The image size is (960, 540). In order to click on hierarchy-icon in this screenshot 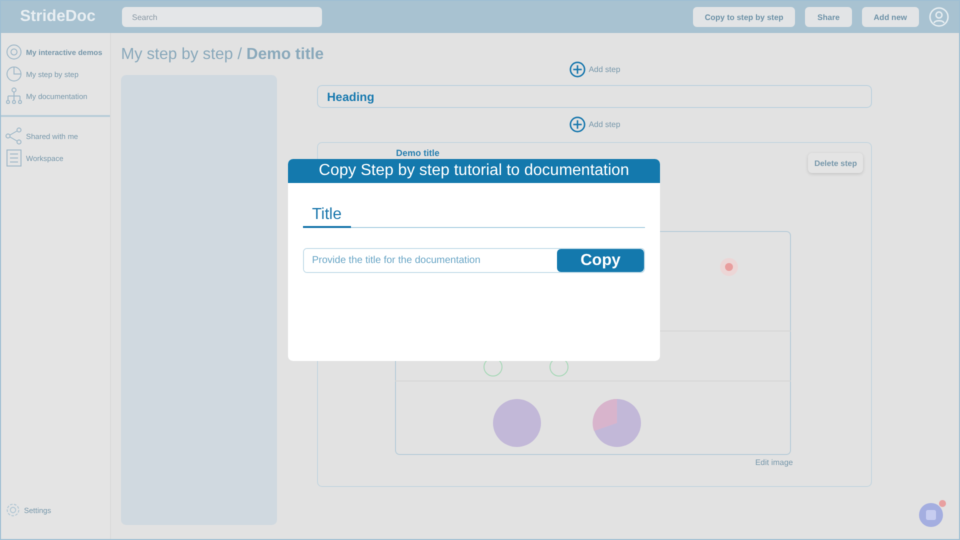, I will do `click(14, 96)`.